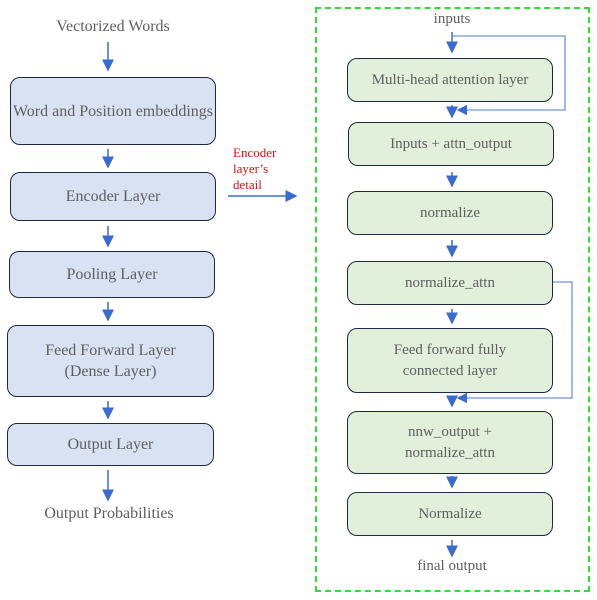  I want to click on normalize-final-box: Normalize, so click(450, 514).